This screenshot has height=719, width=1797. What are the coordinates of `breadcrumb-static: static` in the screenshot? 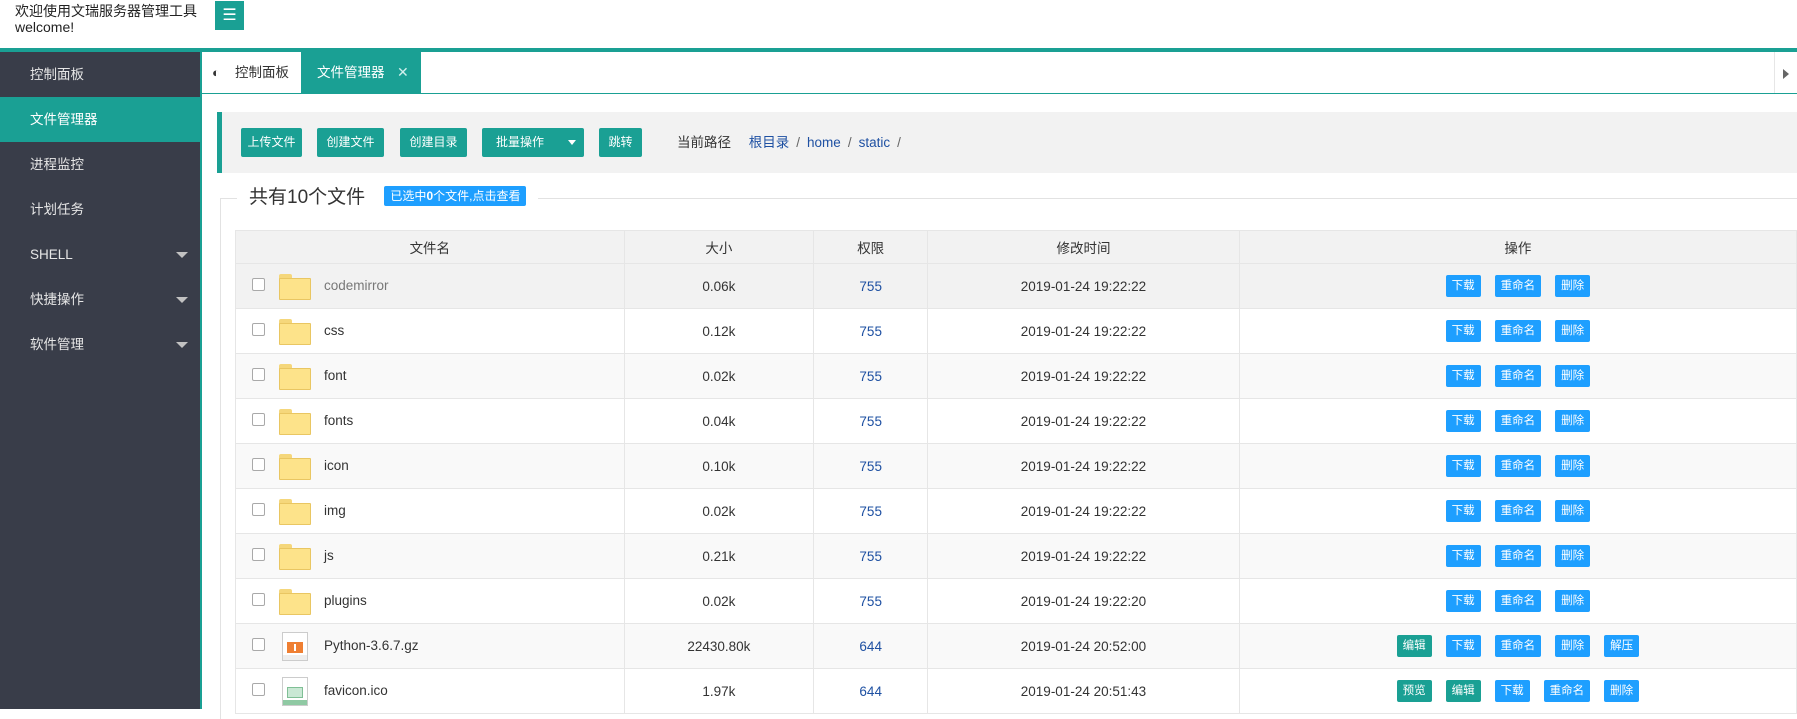 It's located at (875, 142).